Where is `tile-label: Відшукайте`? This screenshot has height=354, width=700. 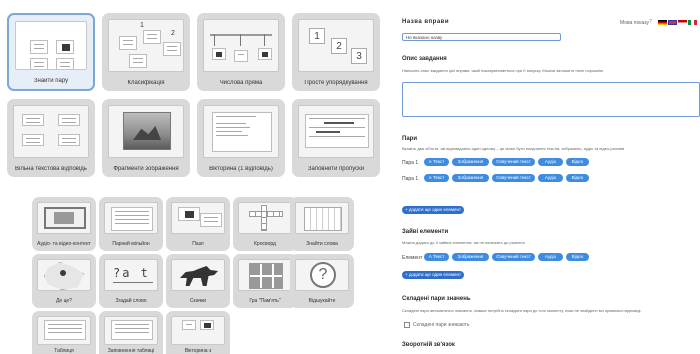
tile-label: Відшукайте is located at coordinates (322, 301).